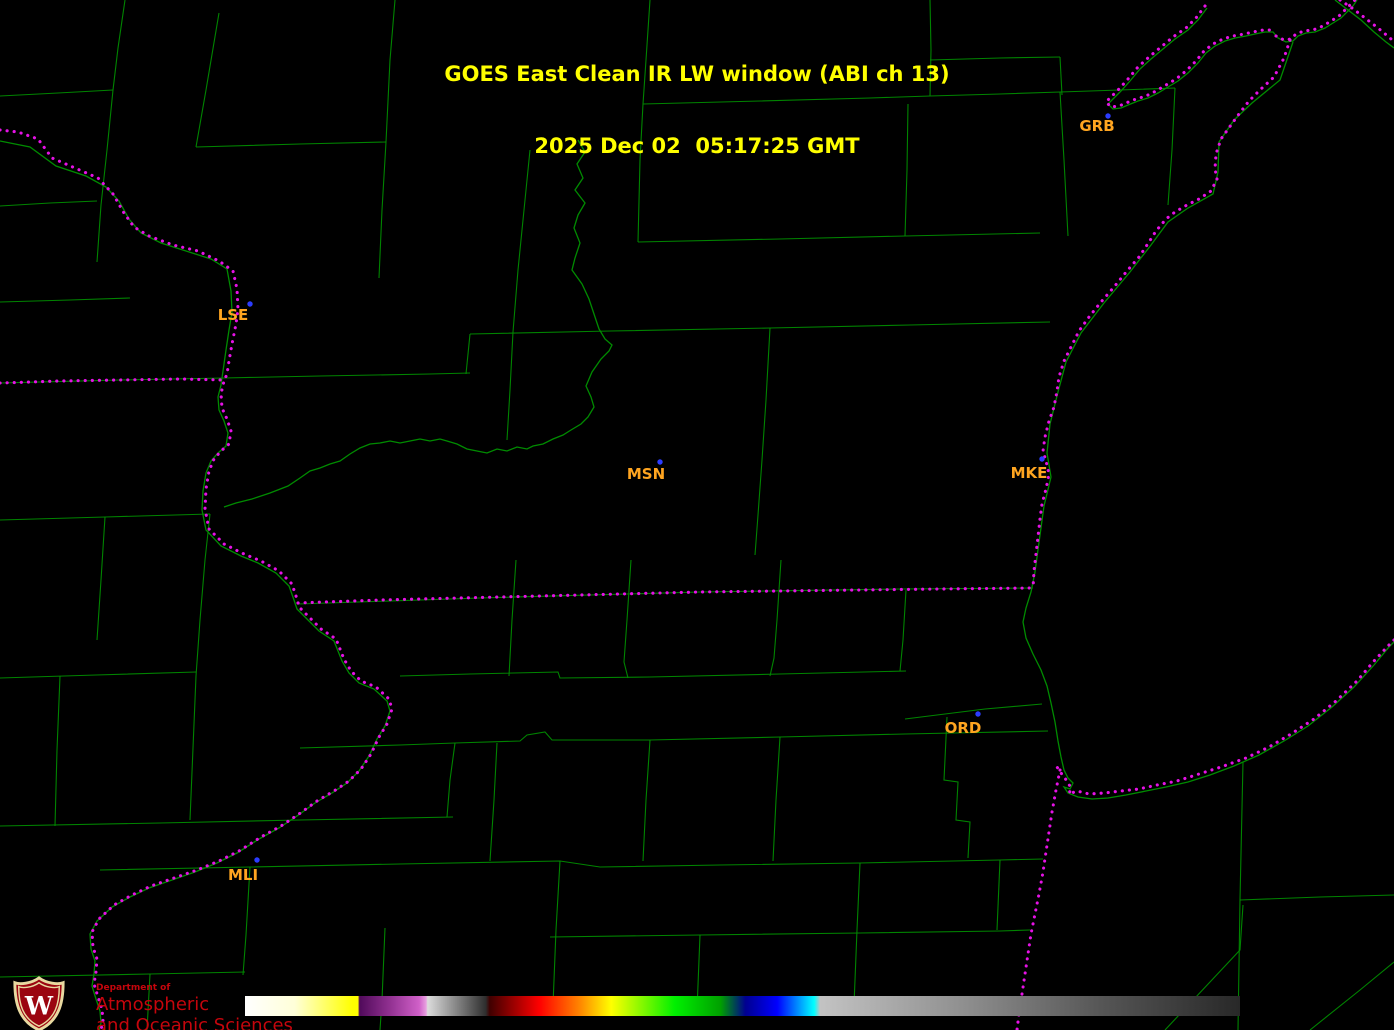 Image resolution: width=1394 pixels, height=1030 pixels. Describe the element at coordinates (153, 1004) in the screenshot. I see `logo-line-1: Atmospheric` at that location.